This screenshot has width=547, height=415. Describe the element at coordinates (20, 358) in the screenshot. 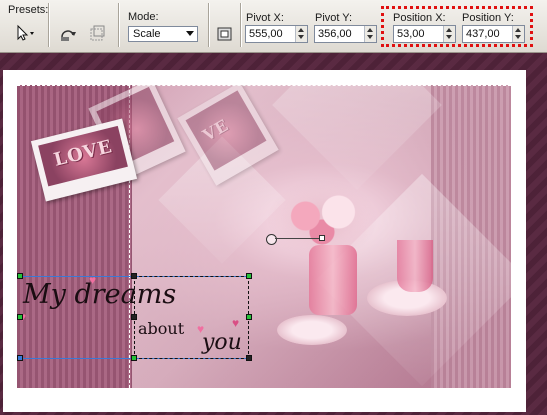

I see `resize-handle-bottom-left` at that location.